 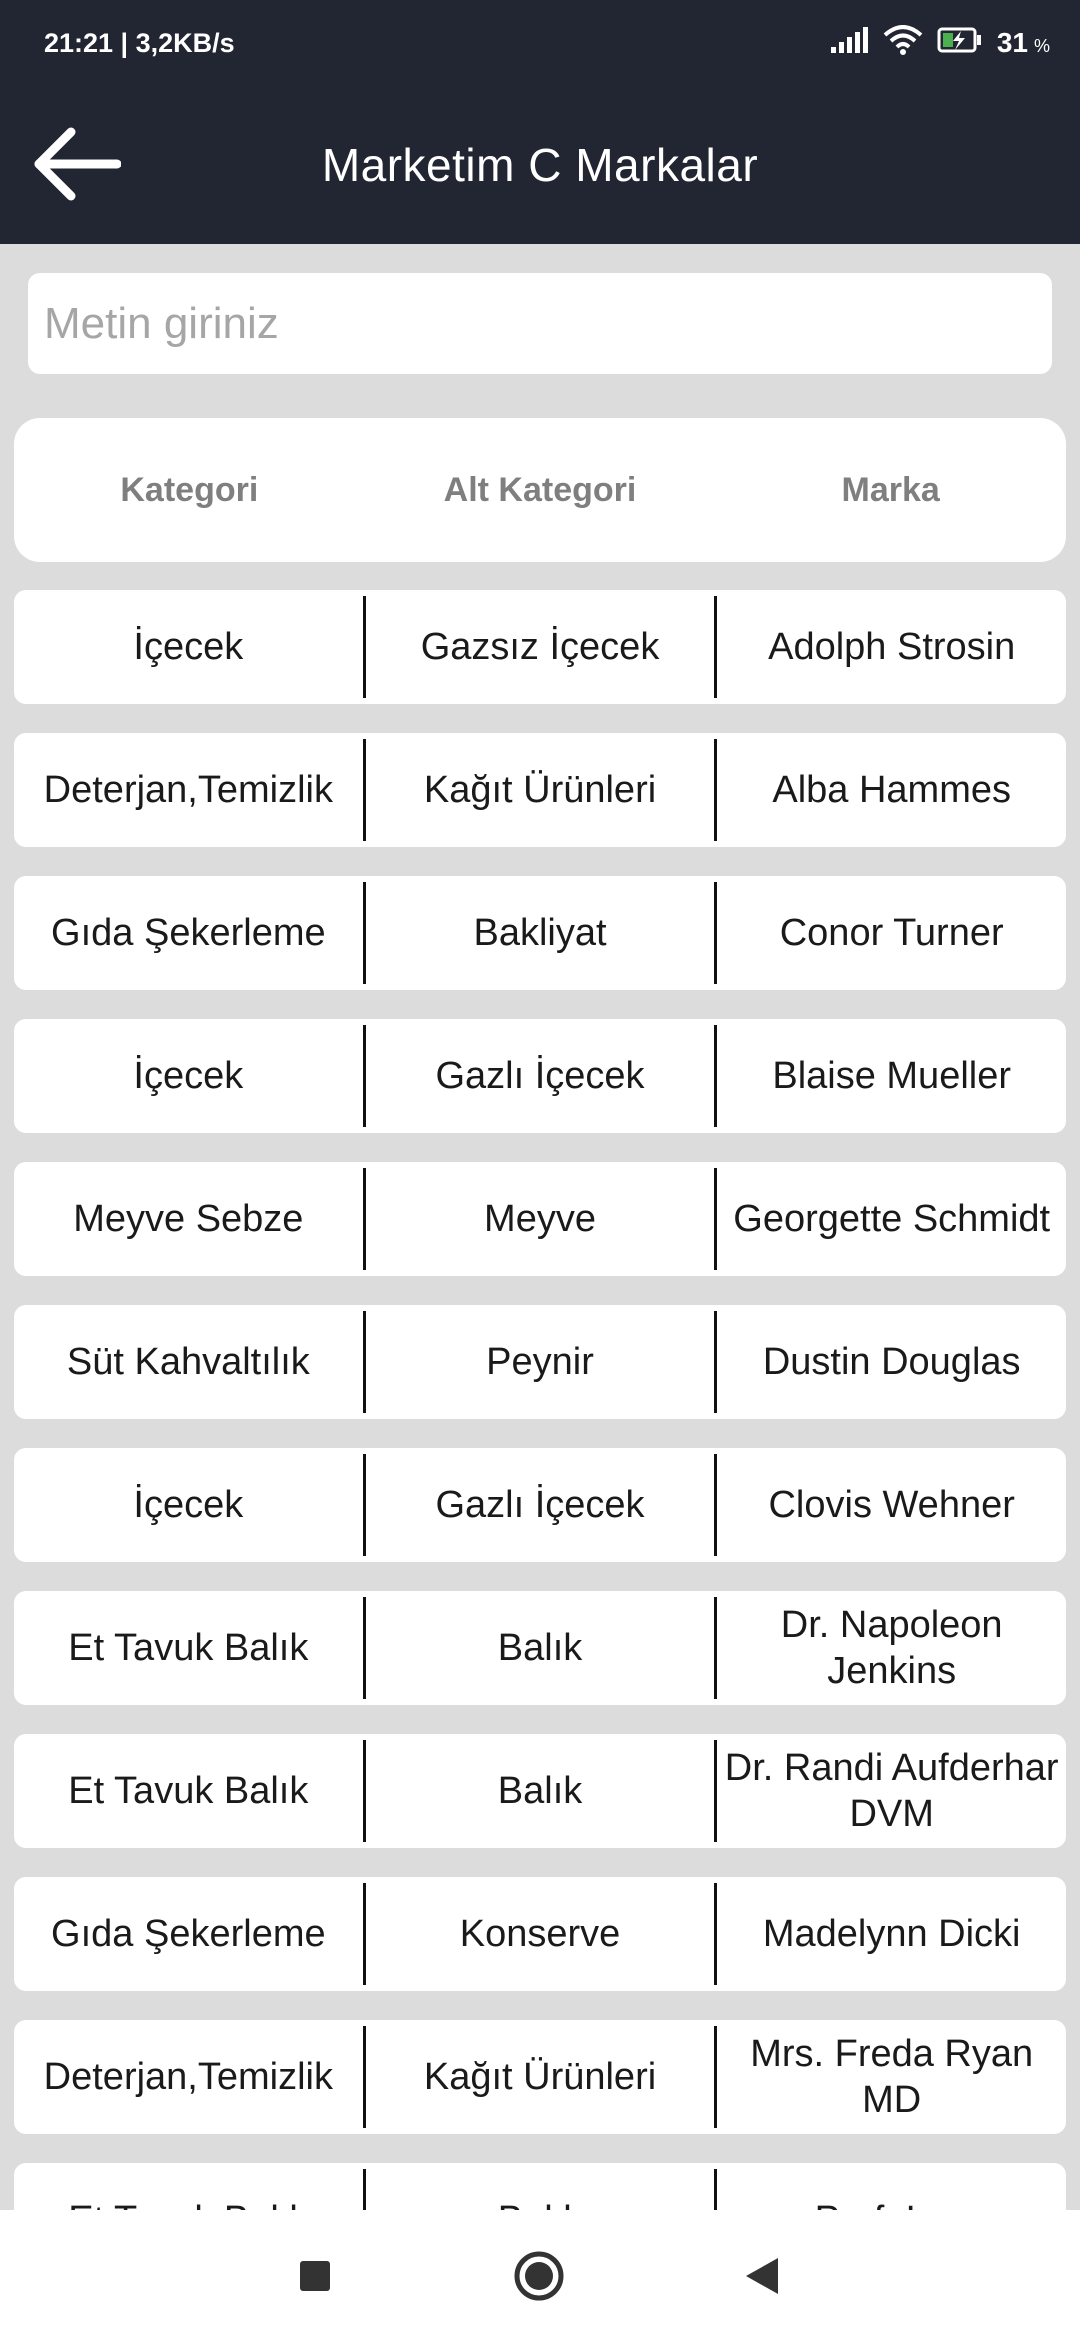 What do you see at coordinates (891, 933) in the screenshot?
I see `brand-cell: Conor Turner` at bounding box center [891, 933].